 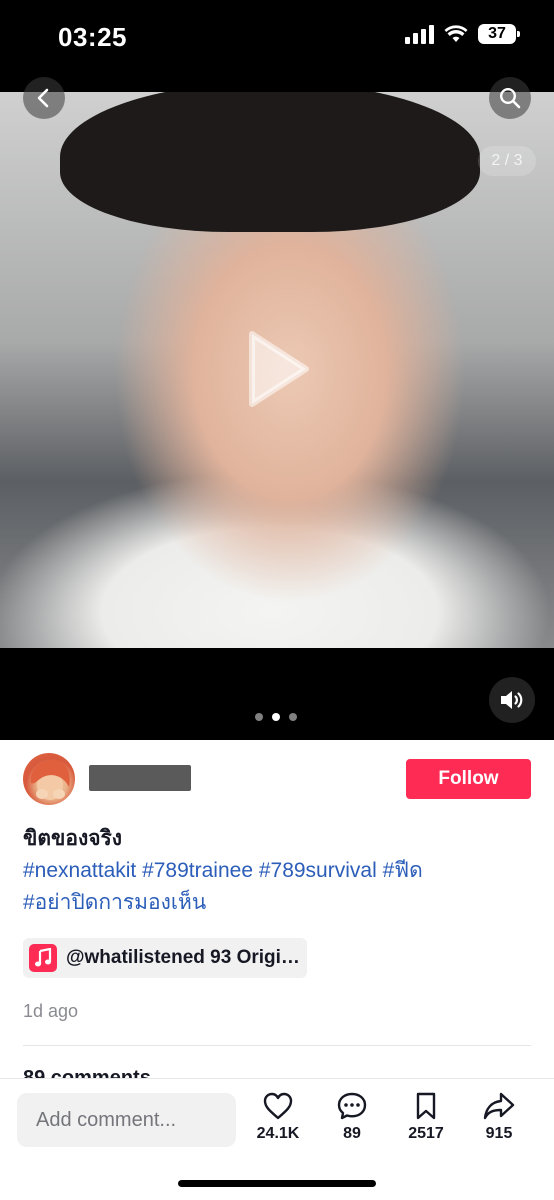 What do you see at coordinates (278, 369) in the screenshot?
I see `play-icon` at bounding box center [278, 369].